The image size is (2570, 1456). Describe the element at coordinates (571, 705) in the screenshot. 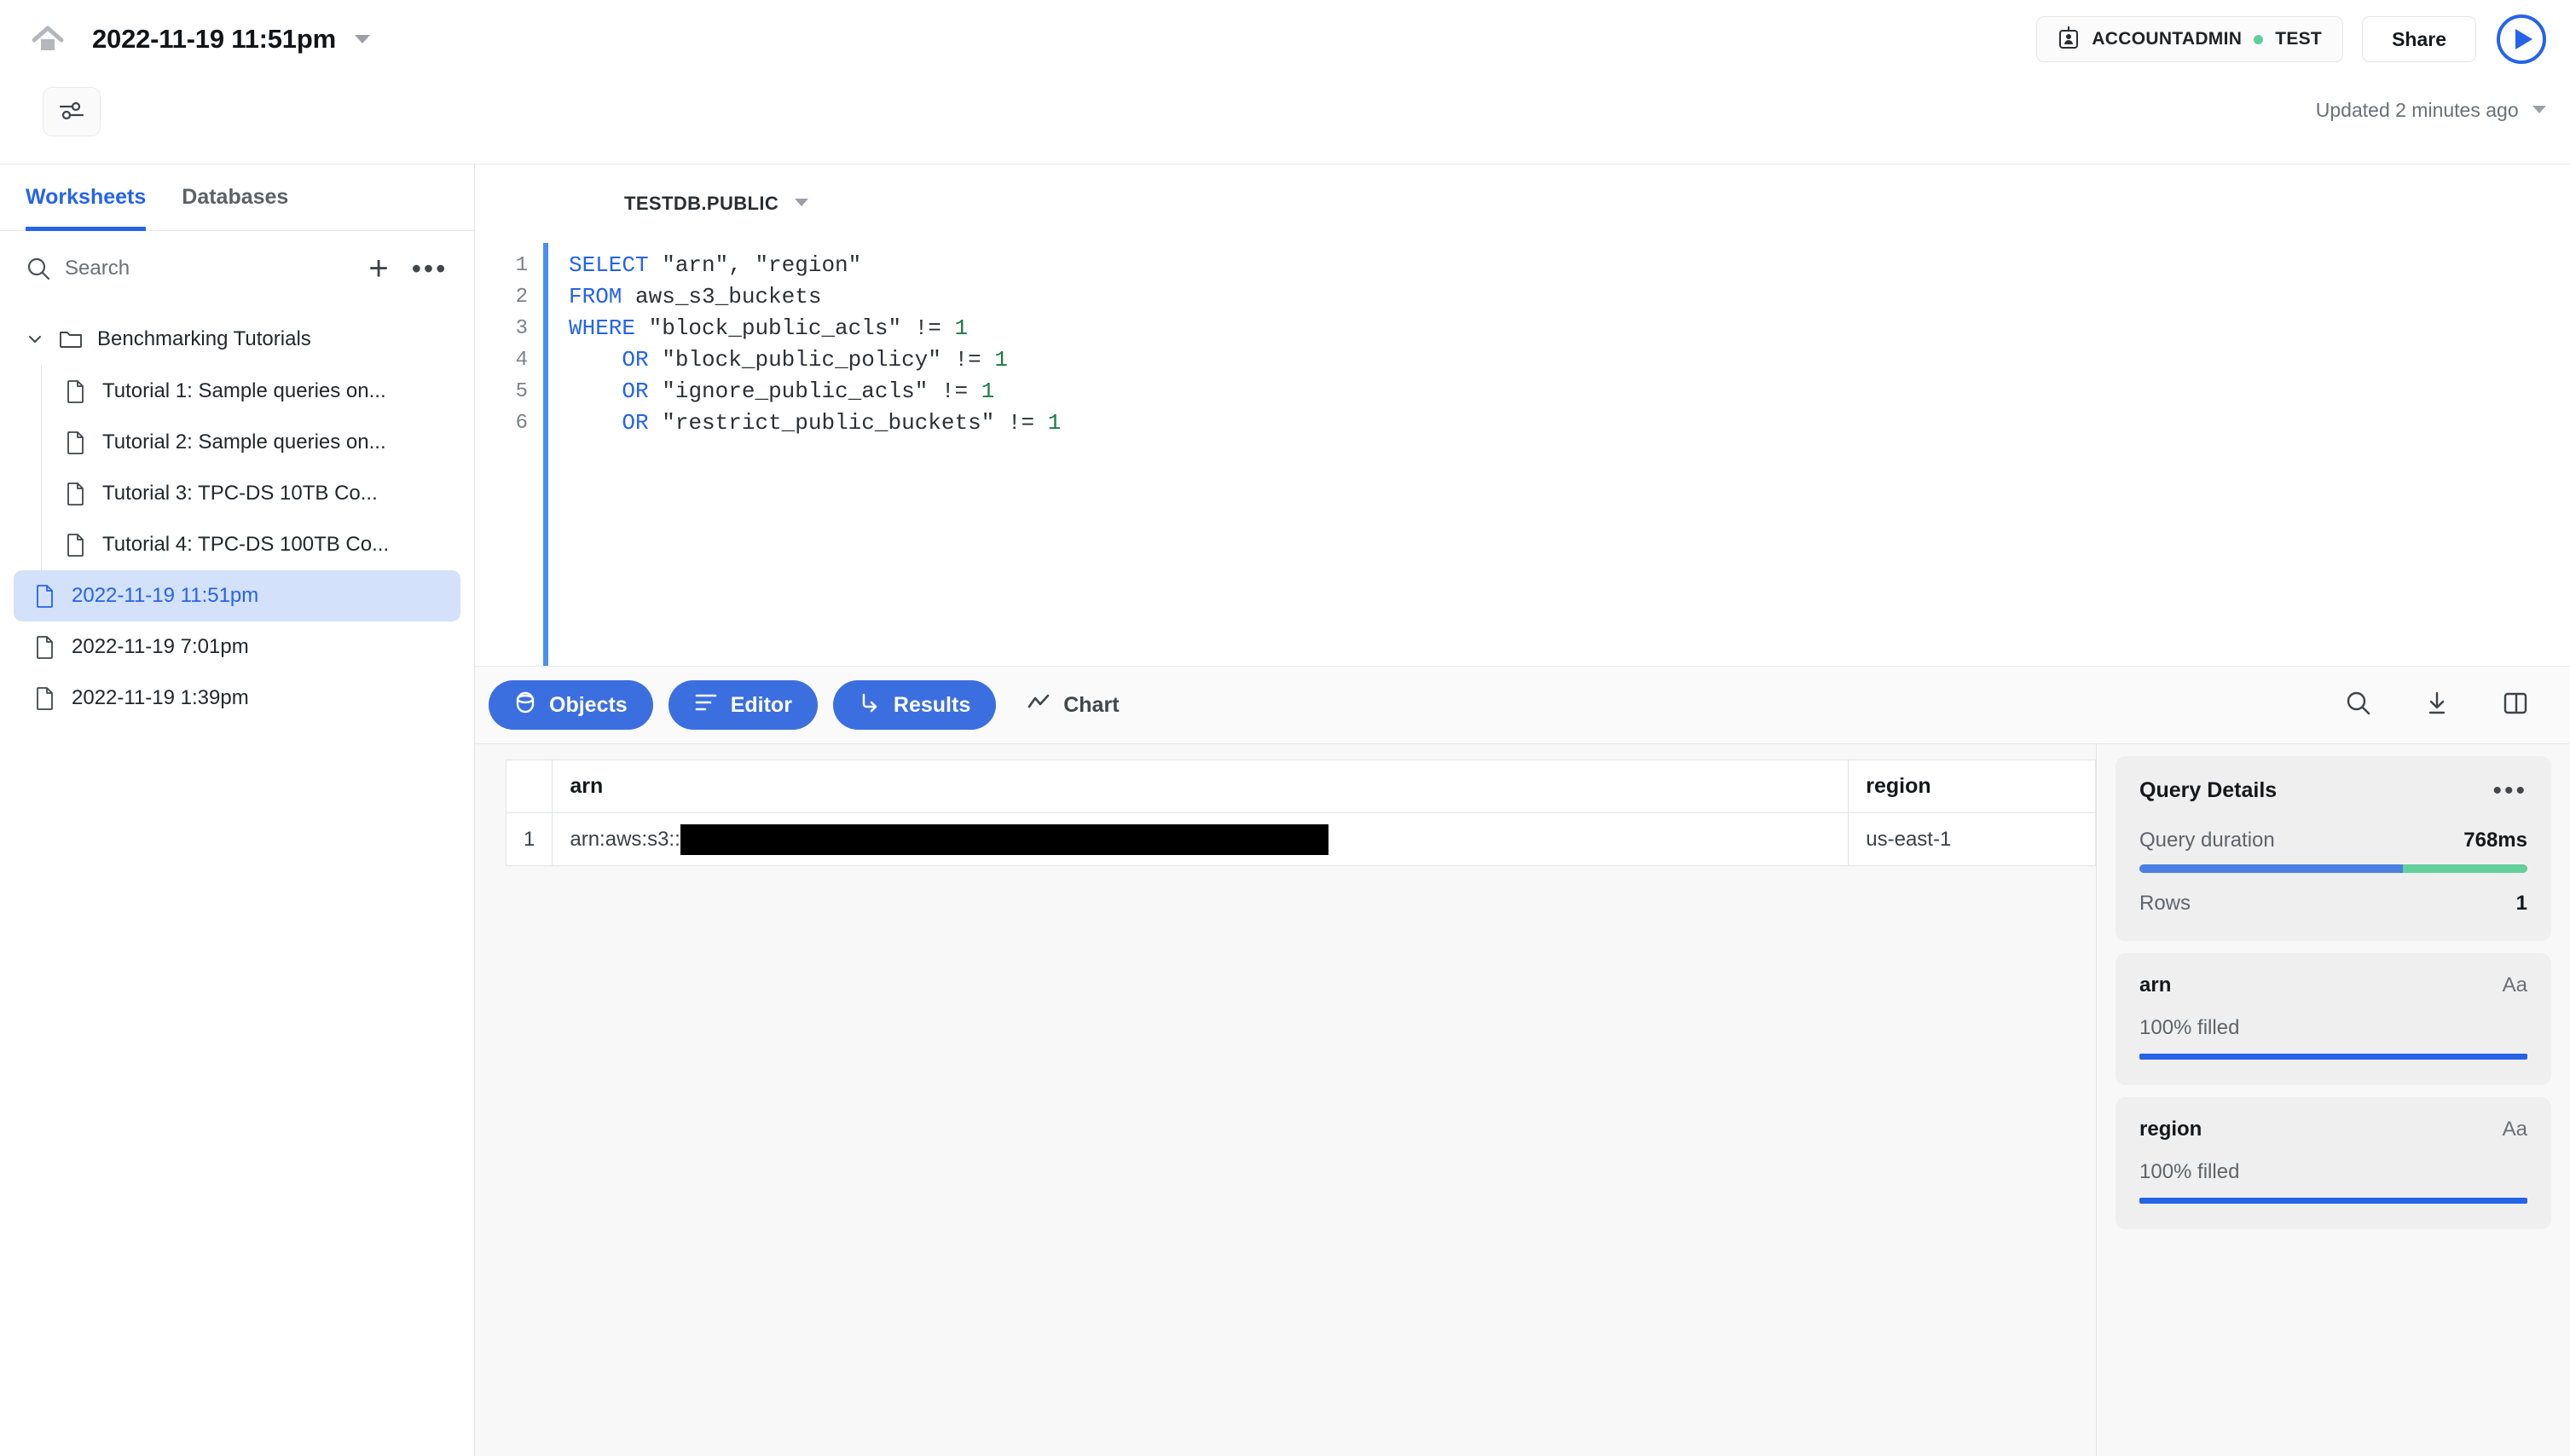

I see `toggle-objects: Objects` at that location.